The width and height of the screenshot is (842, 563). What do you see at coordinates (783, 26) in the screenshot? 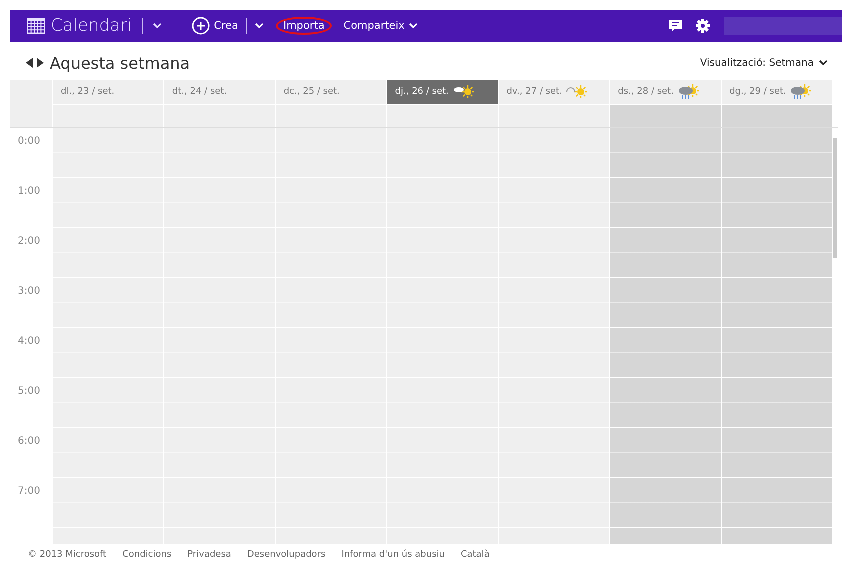
I see `account-placeholder` at bounding box center [783, 26].